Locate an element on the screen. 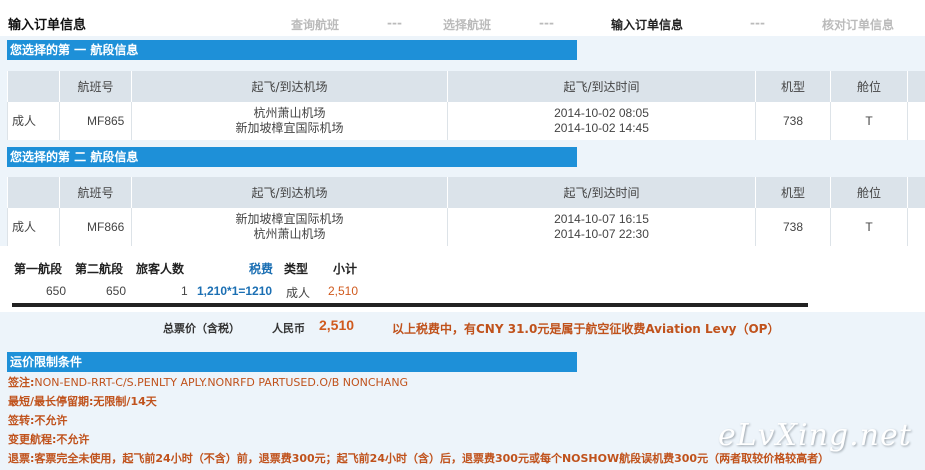  rule-stay: 最短/最长停留期:无限制/14天 is located at coordinates (82, 401).